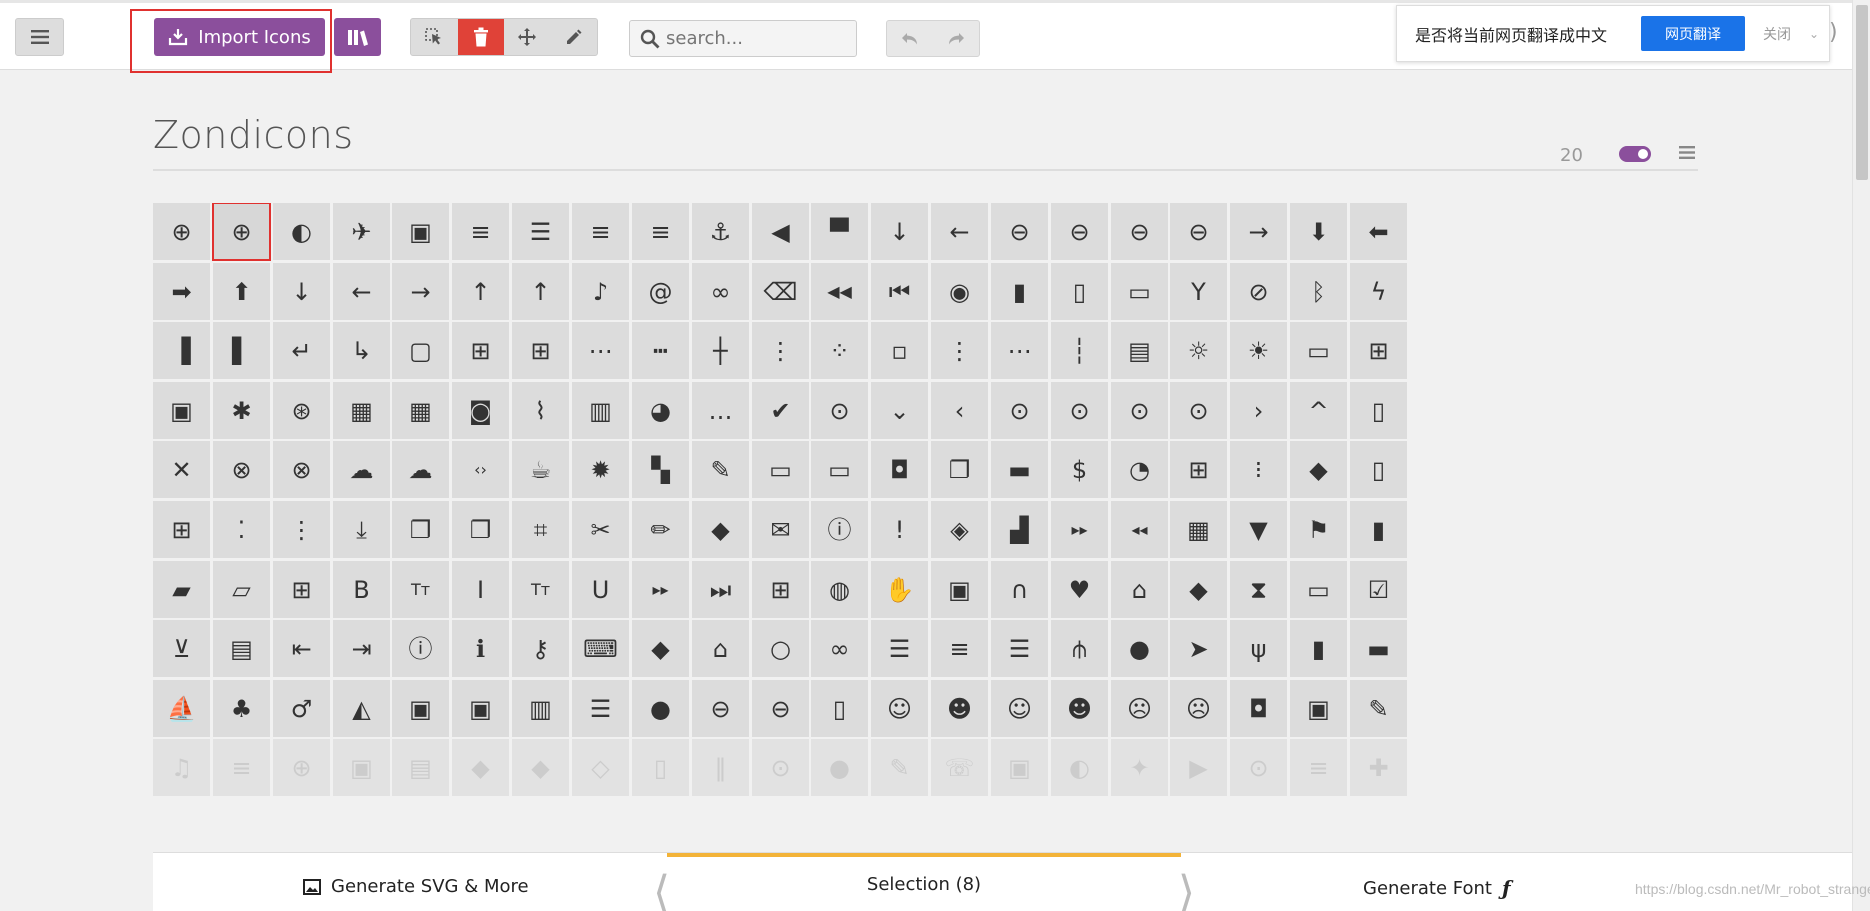 The height and width of the screenshot is (911, 1870). Describe the element at coordinates (1258, 350) in the screenshot. I see `brightness-up-icon: ☀` at that location.